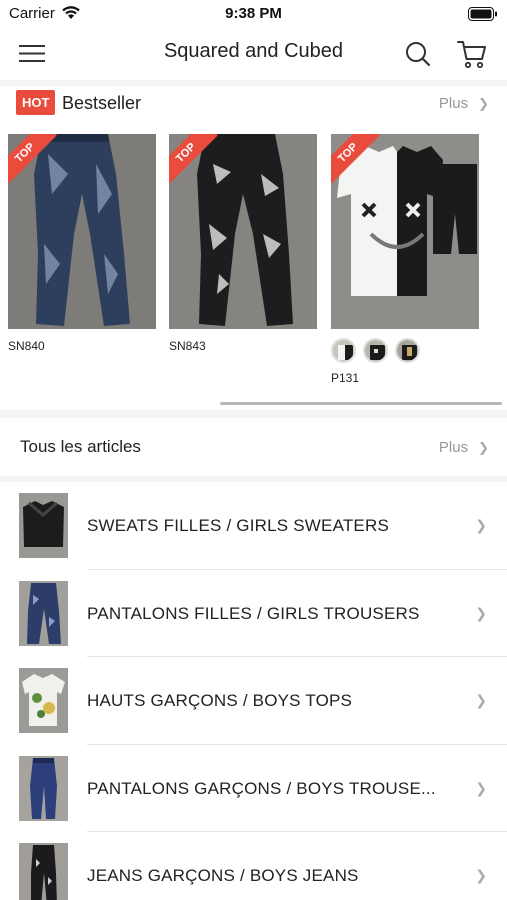 This screenshot has width=507, height=900. Describe the element at coordinates (223, 875) in the screenshot. I see `category-label: JEANS GARÇONS / BOYS JEANS` at that location.